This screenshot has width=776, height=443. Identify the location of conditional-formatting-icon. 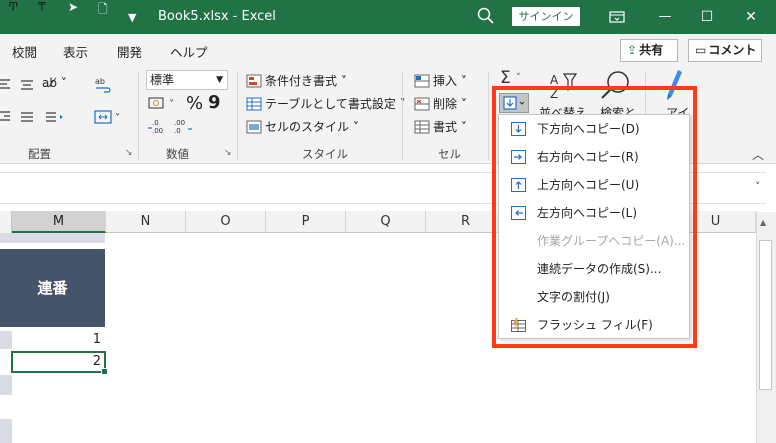
(254, 81).